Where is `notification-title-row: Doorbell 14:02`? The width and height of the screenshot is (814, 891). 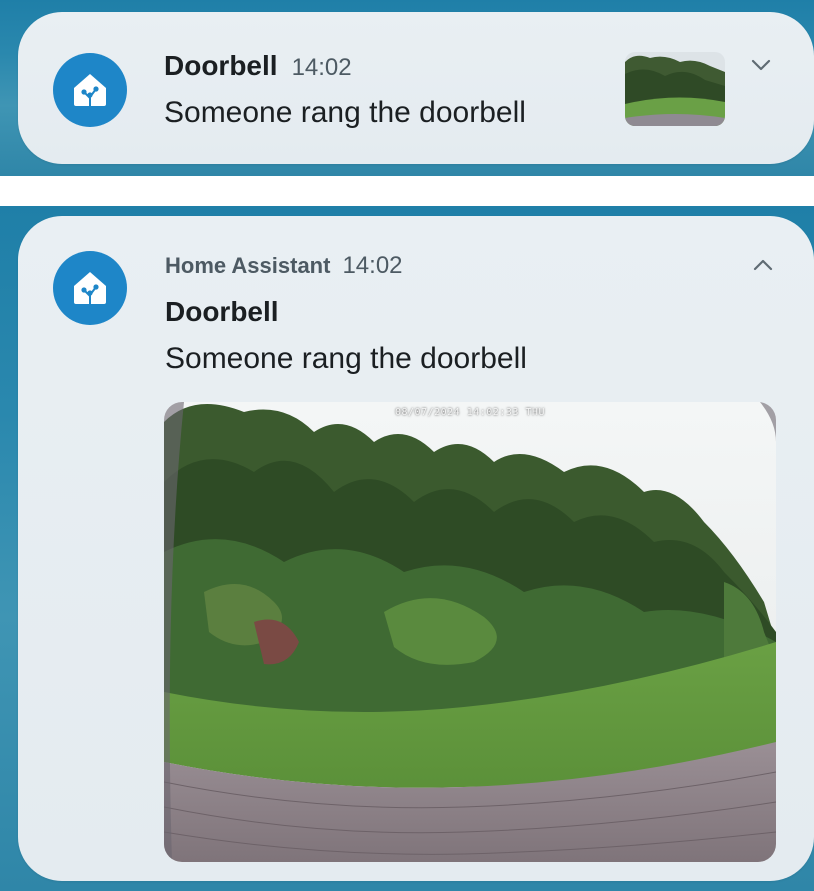
notification-title-row: Doorbell 14:02 is located at coordinates (258, 66).